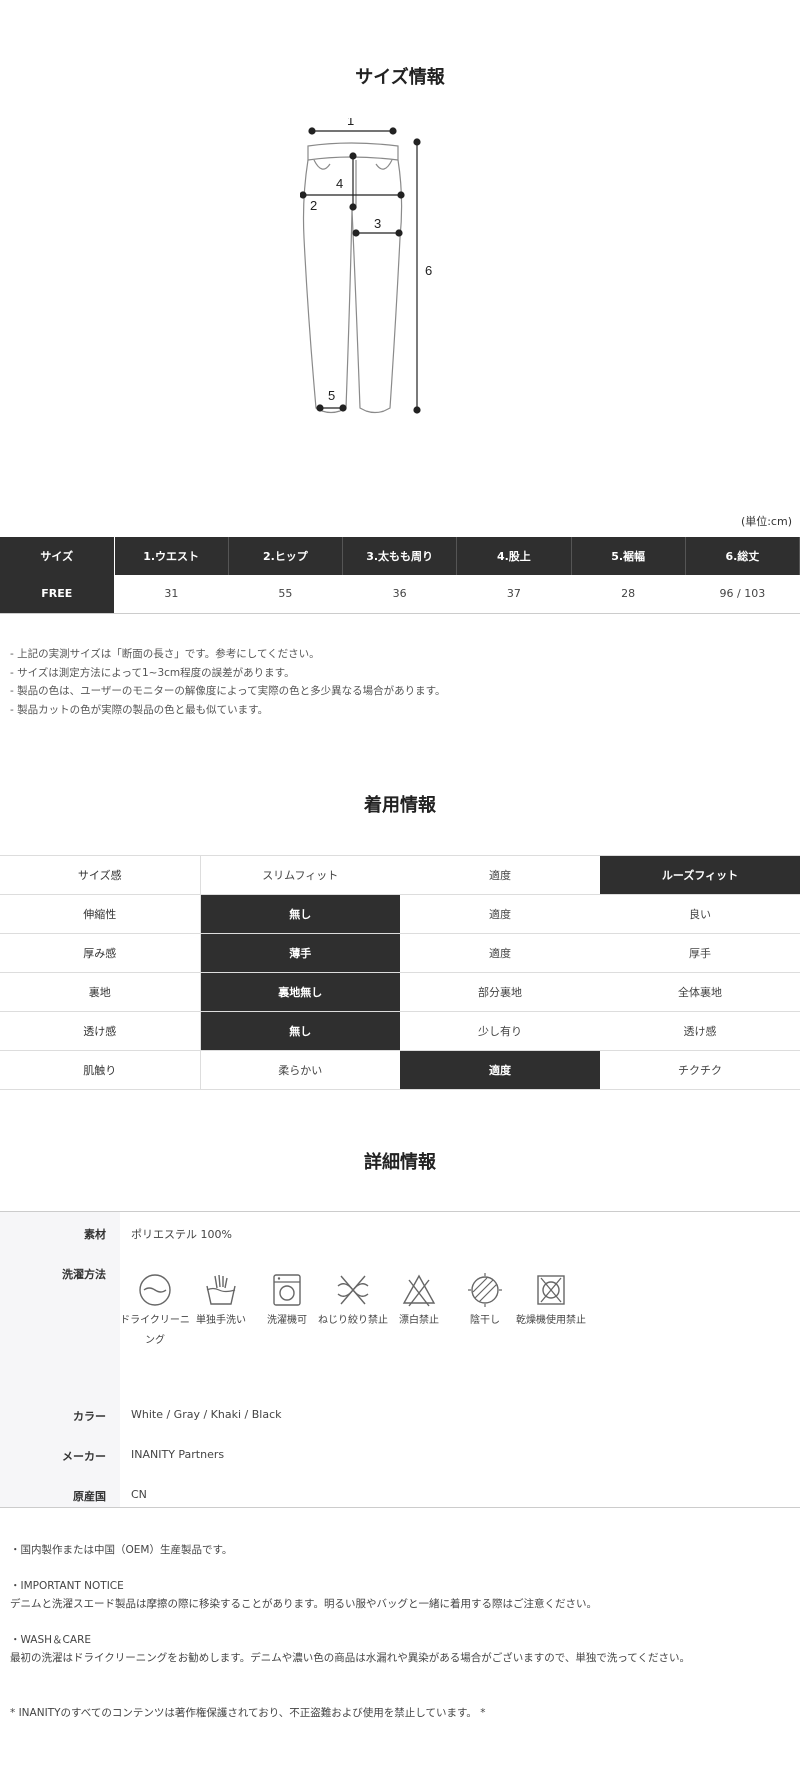 The image size is (800, 1771). I want to click on diagram-label-3: 3, so click(377, 223).